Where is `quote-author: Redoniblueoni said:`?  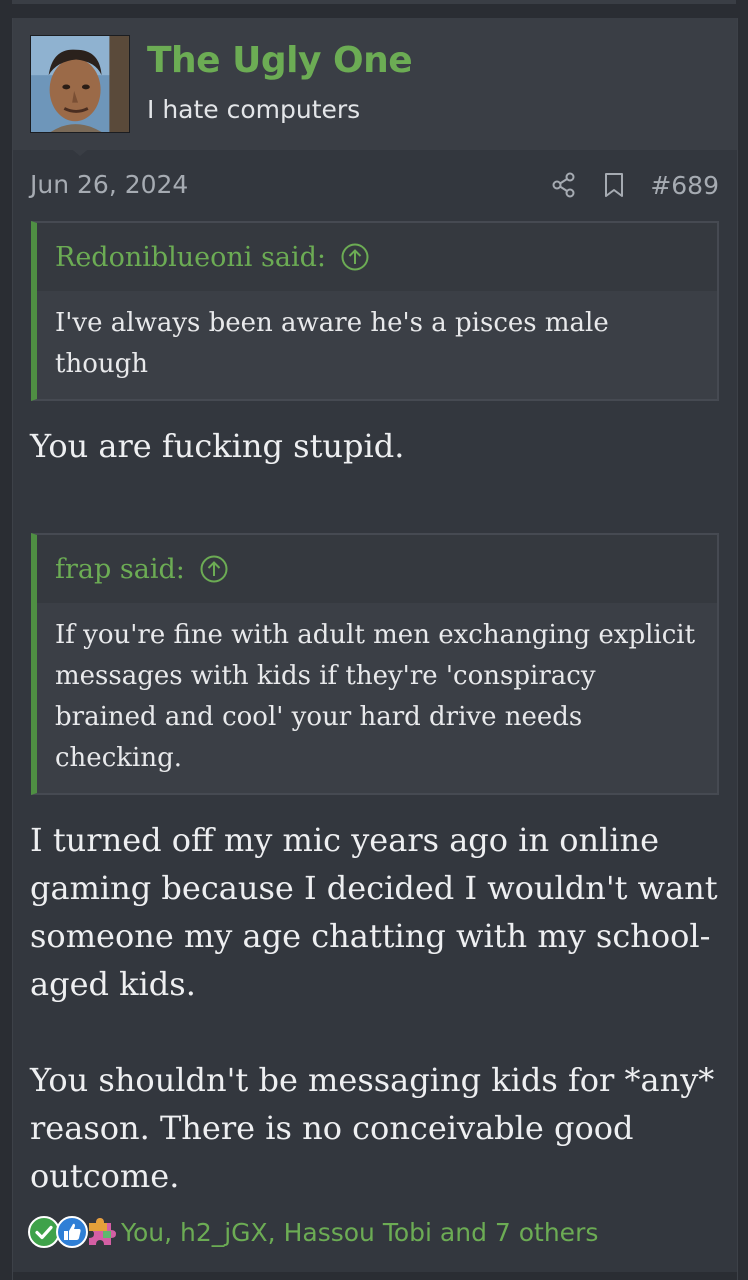
quote-author: Redoniblueoni said: is located at coordinates (190, 257).